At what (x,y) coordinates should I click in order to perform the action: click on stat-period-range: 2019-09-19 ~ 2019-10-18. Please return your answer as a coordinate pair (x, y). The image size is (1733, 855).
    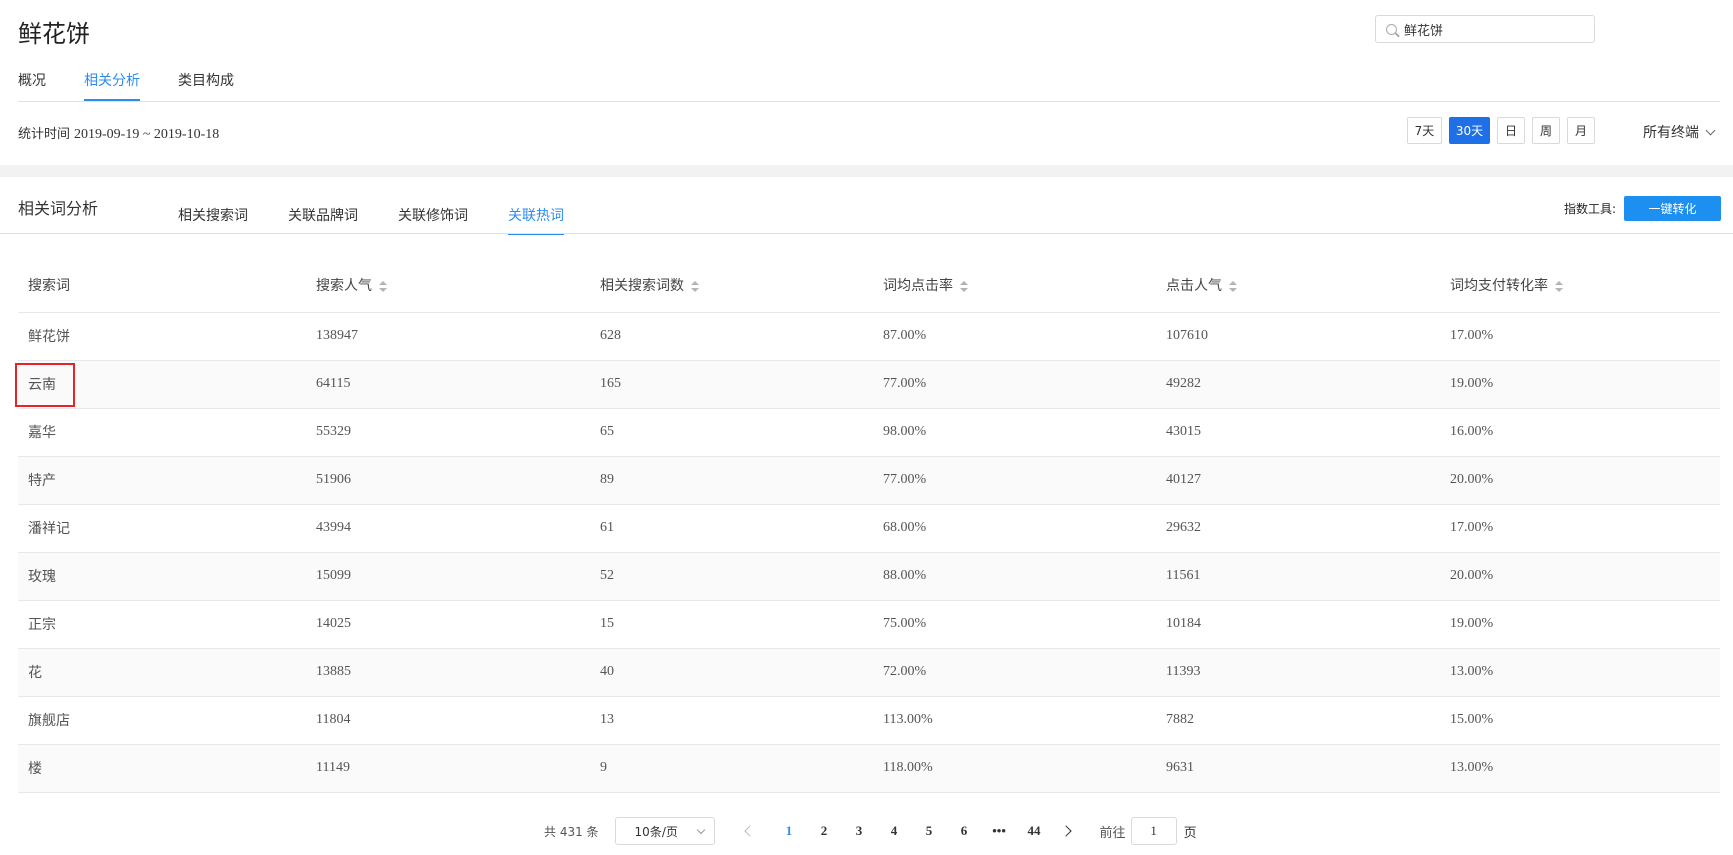
    Looking at the image, I should click on (147, 134).